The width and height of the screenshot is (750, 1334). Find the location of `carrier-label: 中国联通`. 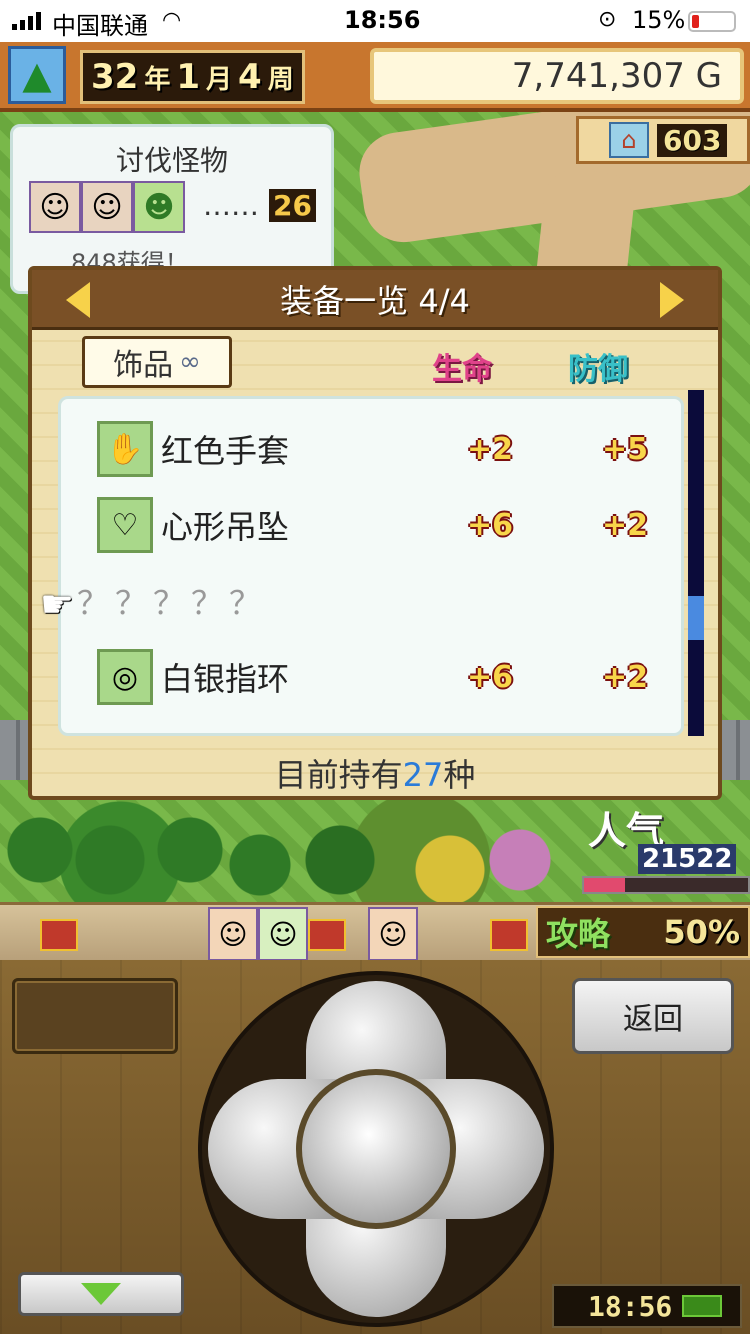

carrier-label: 中国联通 is located at coordinates (100, 26).